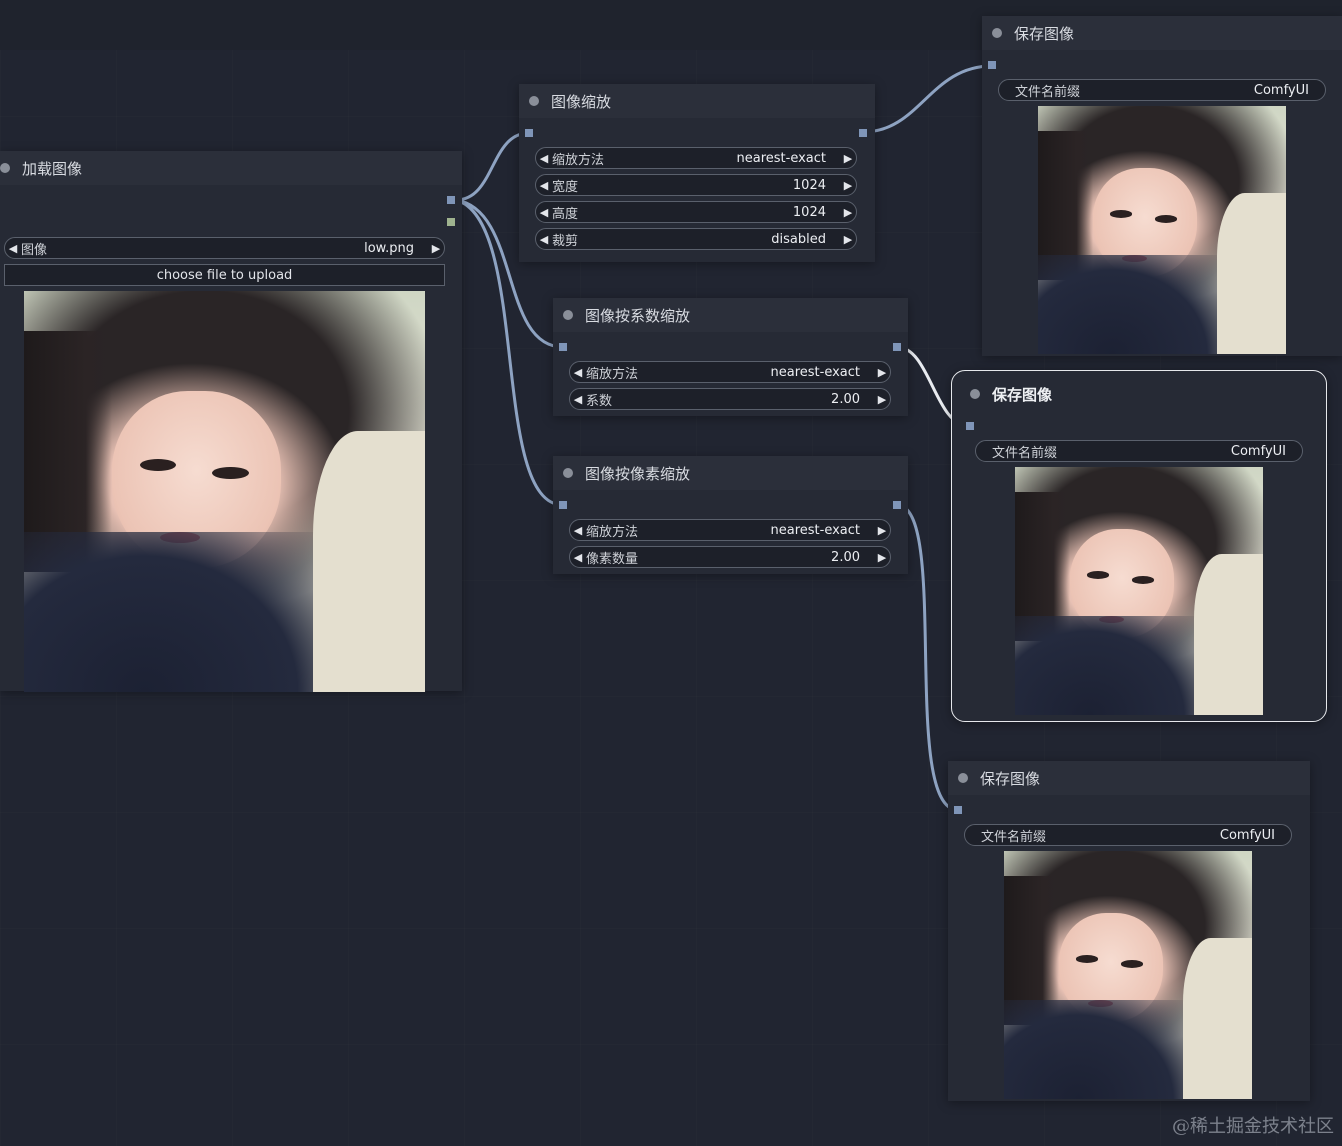 The height and width of the screenshot is (1146, 1342). What do you see at coordinates (224, 275) in the screenshot?
I see `upload-button: choose file to upload` at bounding box center [224, 275].